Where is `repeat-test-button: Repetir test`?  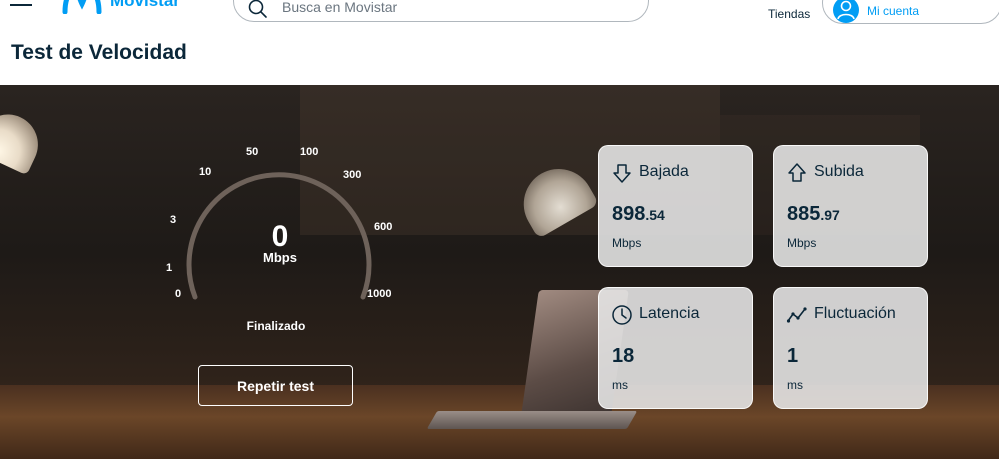 repeat-test-button: Repetir test is located at coordinates (275, 385).